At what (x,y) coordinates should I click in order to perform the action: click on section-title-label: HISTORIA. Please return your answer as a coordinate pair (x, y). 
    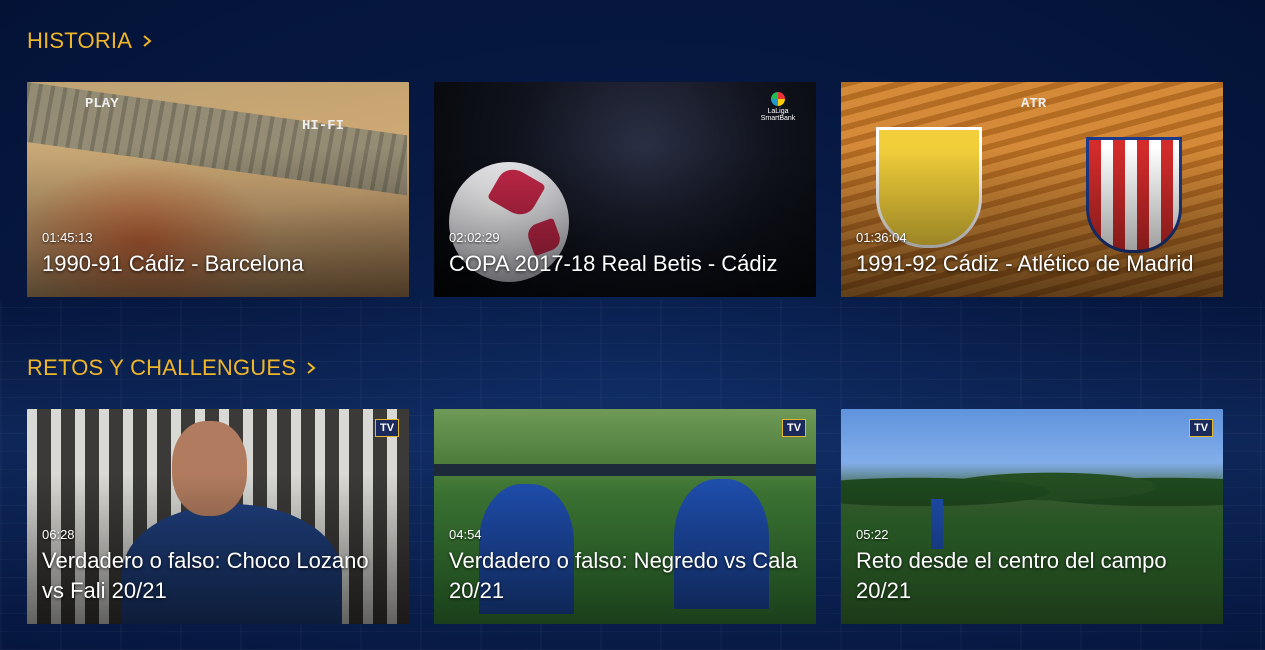
    Looking at the image, I should click on (80, 40).